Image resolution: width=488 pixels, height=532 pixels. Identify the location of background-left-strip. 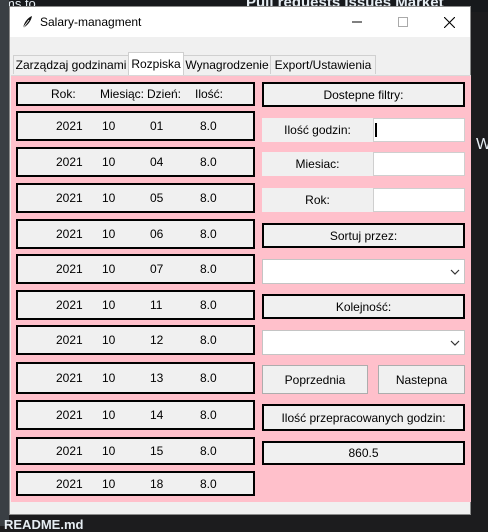
(4, 263).